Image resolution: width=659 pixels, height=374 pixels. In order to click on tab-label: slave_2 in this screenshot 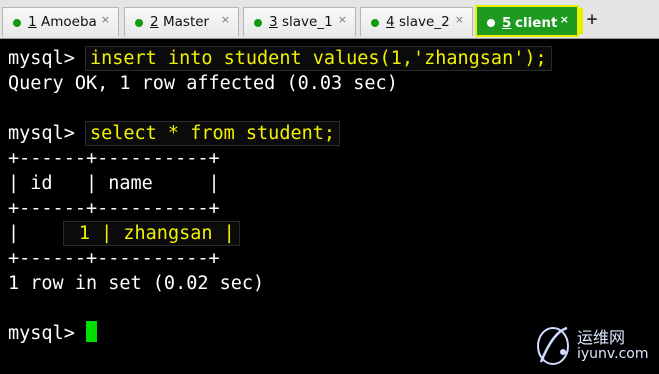, I will do `click(424, 22)`.